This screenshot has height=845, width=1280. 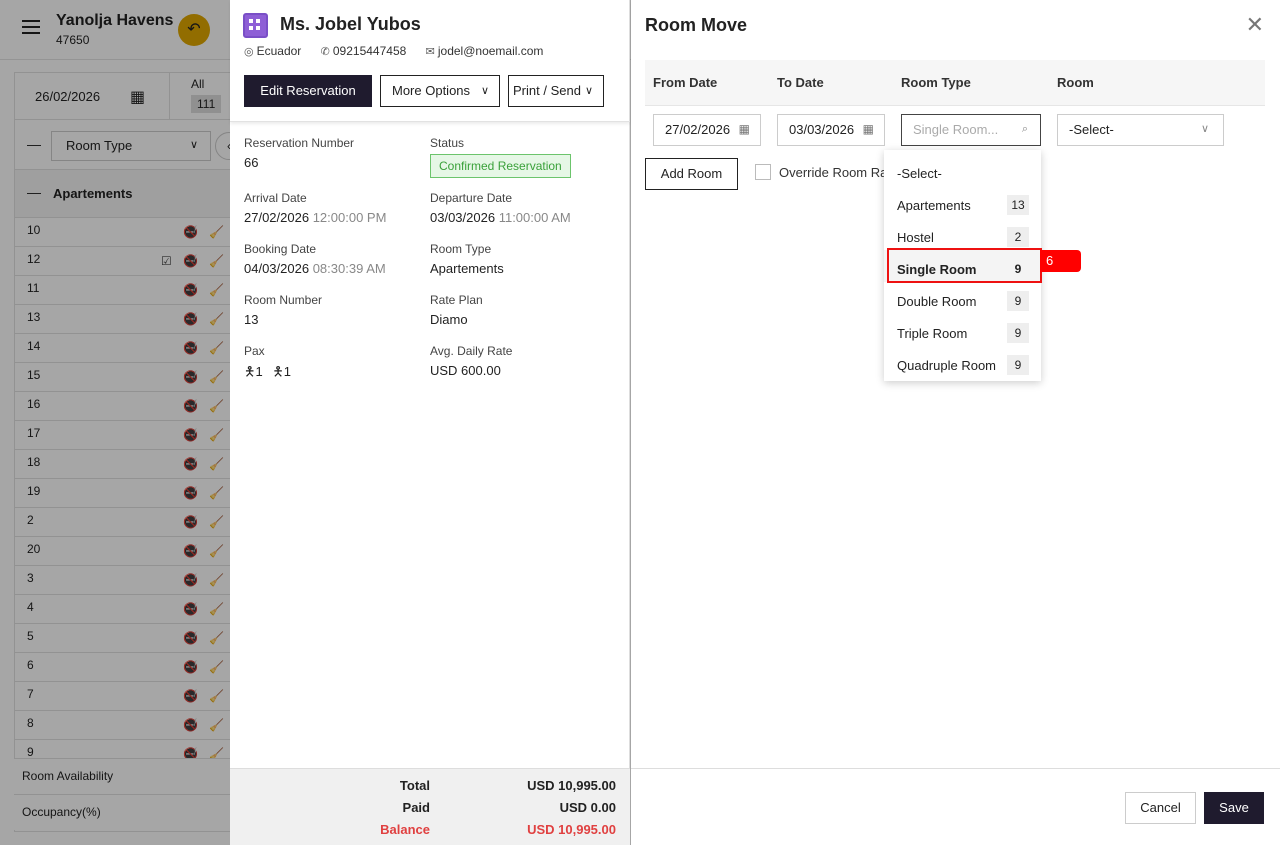 What do you see at coordinates (763, 172) in the screenshot?
I see `override-room-rate-checkbox` at bounding box center [763, 172].